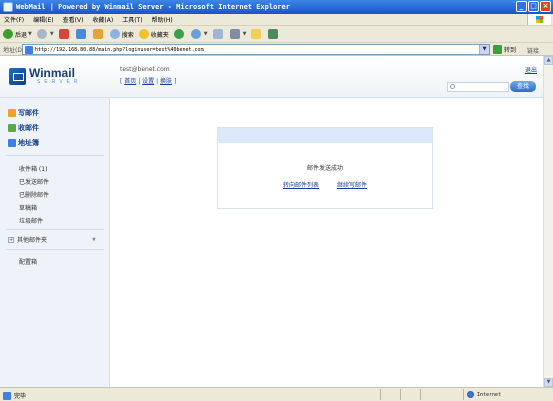 The image size is (553, 401). I want to click on stop-button, so click(64, 34).